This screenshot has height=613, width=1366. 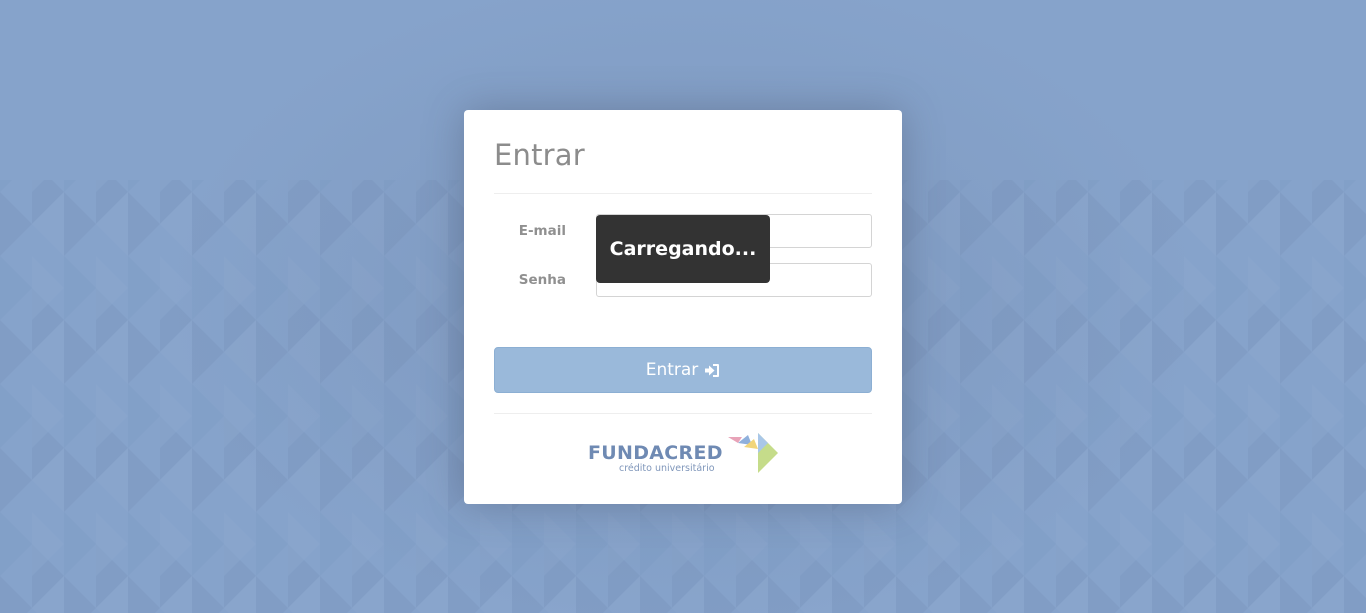 What do you see at coordinates (542, 280) in the screenshot?
I see `password-label: Senha` at bounding box center [542, 280].